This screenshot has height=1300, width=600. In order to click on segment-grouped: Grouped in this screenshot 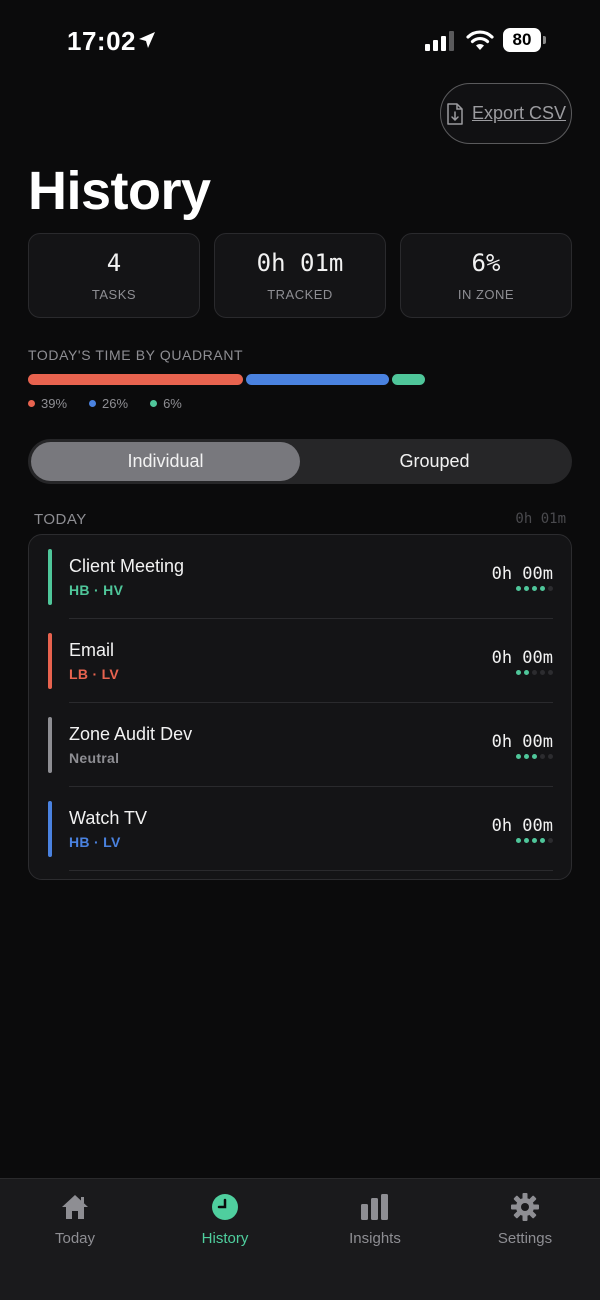, I will do `click(434, 461)`.